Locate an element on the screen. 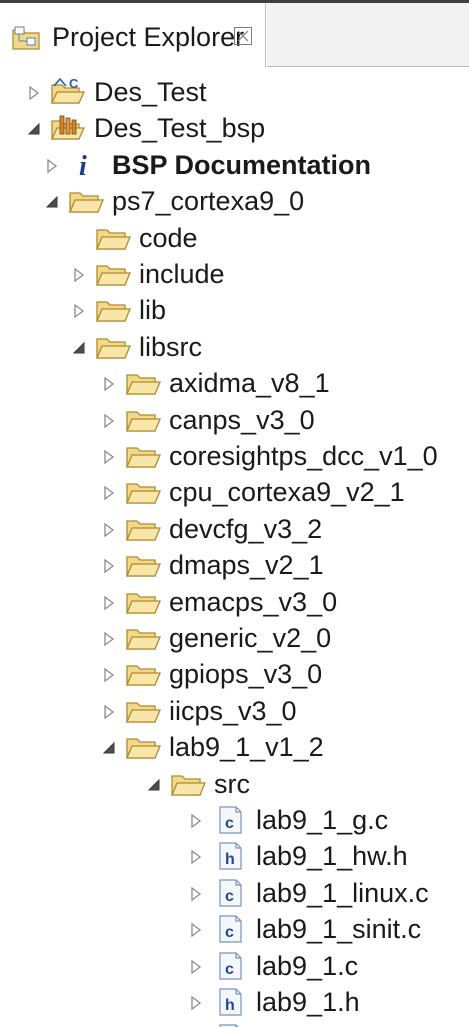  tree-item-label: lab9_1_hw.h is located at coordinates (332, 856).